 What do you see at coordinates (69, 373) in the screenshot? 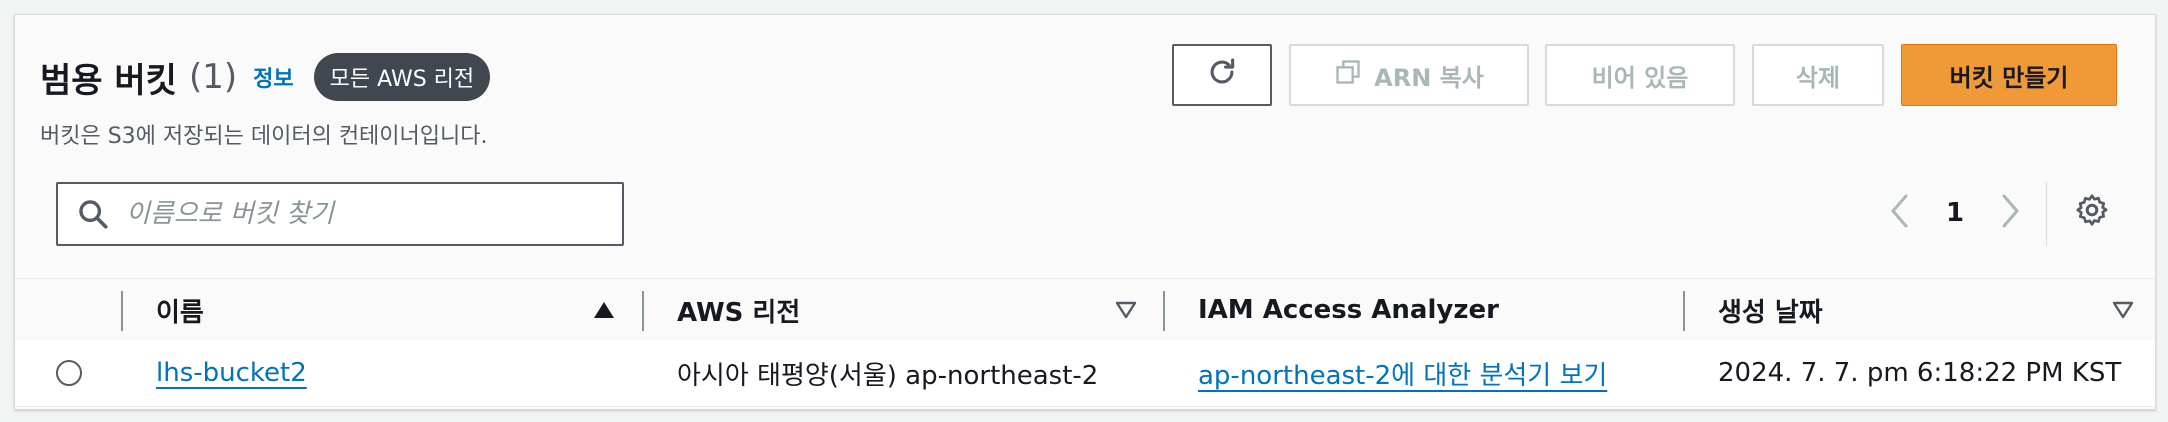
I see `row-select-radio` at bounding box center [69, 373].